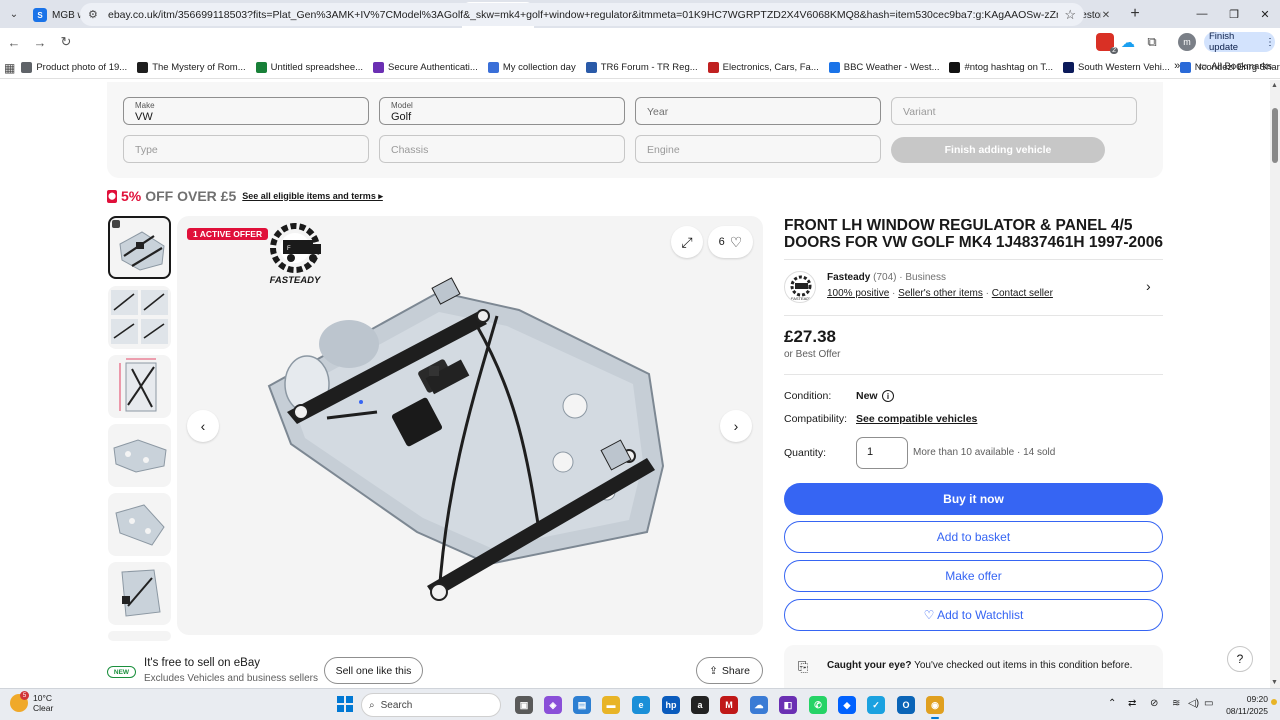  Describe the element at coordinates (1223, 66) in the screenshot. I see `all-bookmarks-button: » ▭ All Bookmarks` at that location.